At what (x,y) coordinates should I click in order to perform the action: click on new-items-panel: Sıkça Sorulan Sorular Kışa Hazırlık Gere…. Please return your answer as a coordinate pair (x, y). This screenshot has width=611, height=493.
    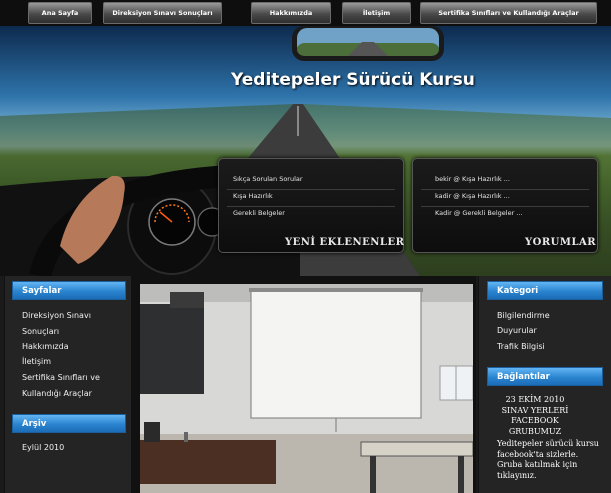
    Looking at the image, I should click on (311, 205).